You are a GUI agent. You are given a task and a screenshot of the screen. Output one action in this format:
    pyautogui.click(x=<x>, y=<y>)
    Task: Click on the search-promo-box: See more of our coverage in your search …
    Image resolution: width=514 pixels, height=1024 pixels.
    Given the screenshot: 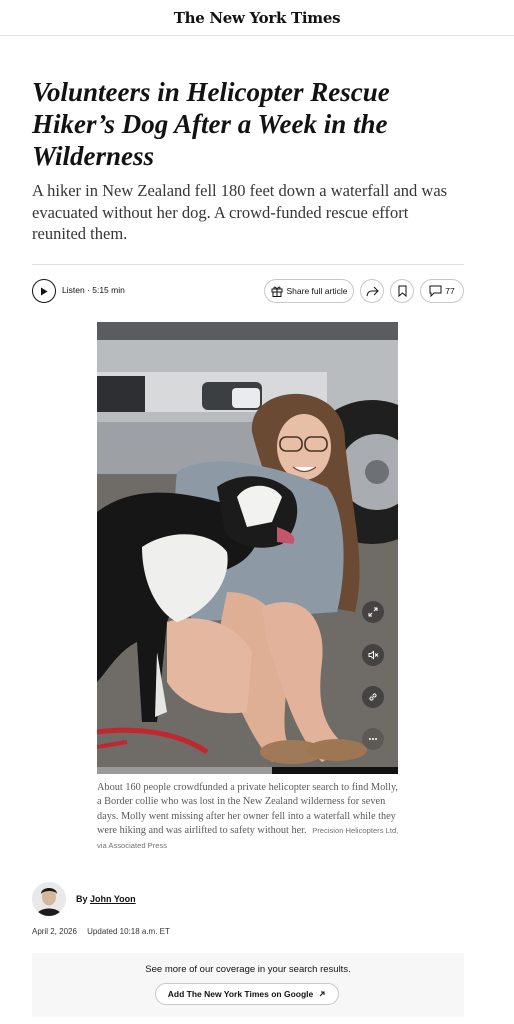 What is the action you would take?
    pyautogui.click(x=248, y=985)
    